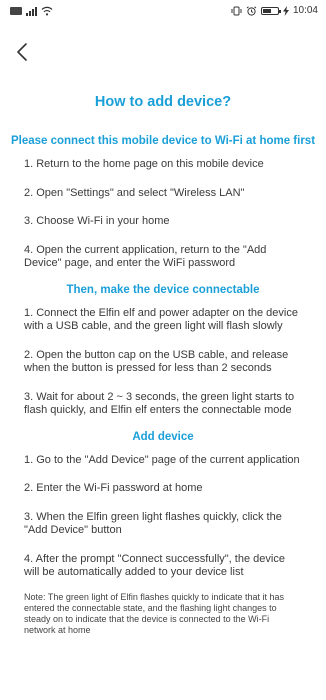  I want to click on battery-icon, so click(270, 10).